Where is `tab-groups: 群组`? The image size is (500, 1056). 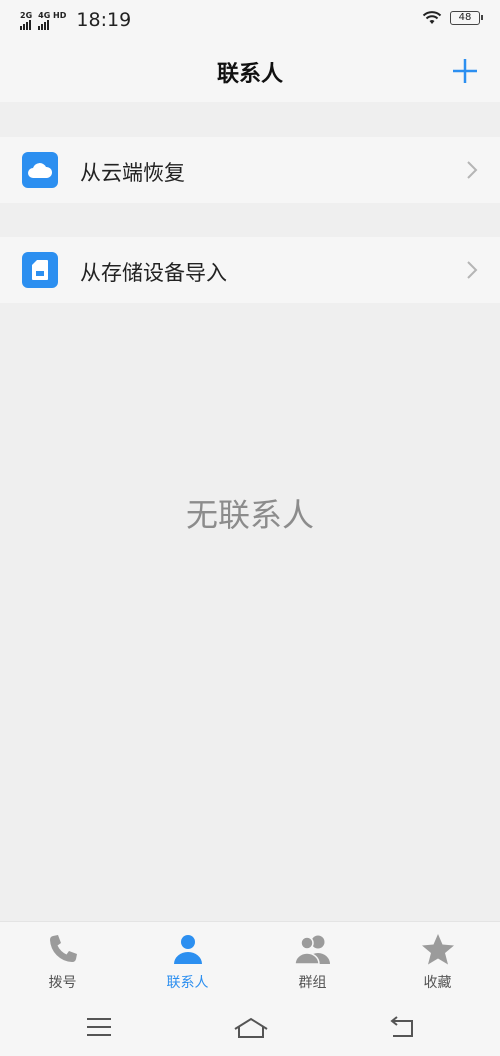
tab-groups: 群组 is located at coordinates (312, 963).